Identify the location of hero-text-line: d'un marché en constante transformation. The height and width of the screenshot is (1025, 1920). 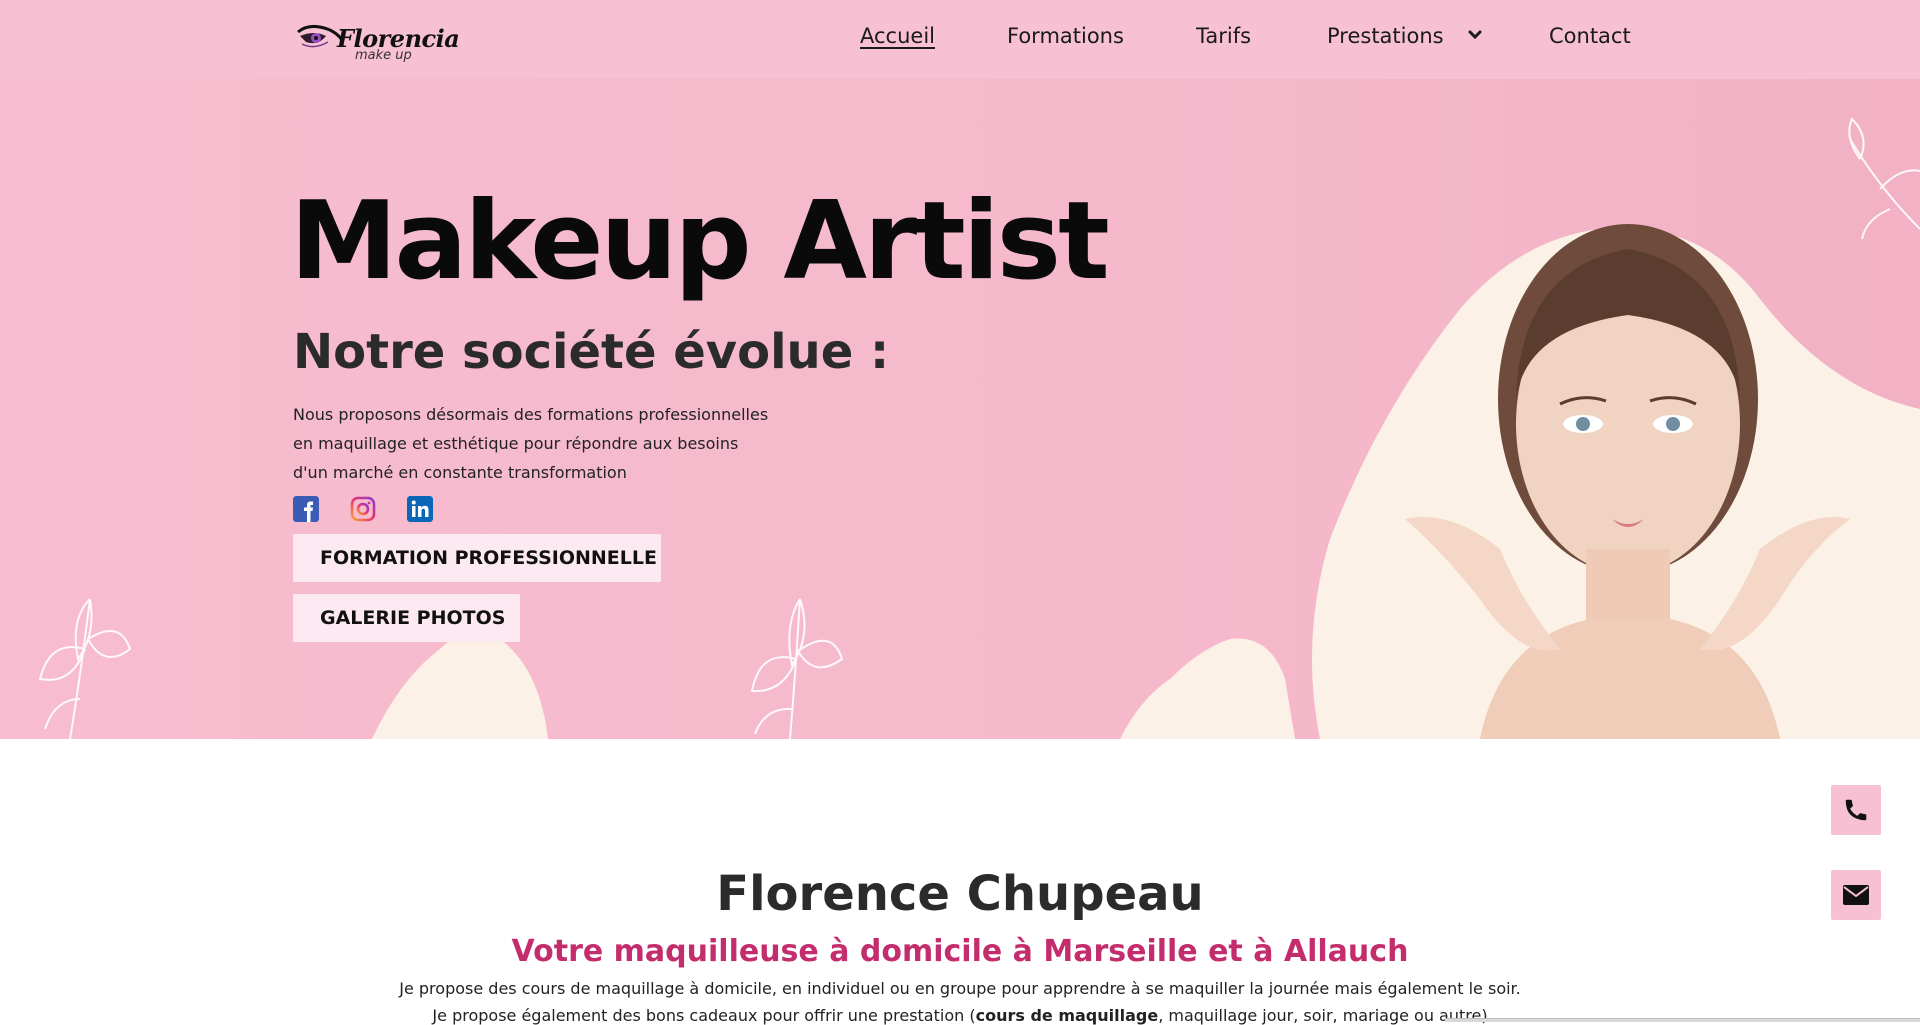
(460, 472).